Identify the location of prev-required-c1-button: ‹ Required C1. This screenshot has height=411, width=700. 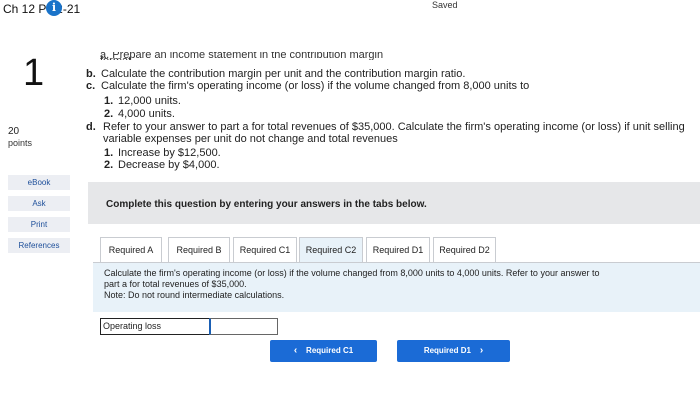
(323, 351).